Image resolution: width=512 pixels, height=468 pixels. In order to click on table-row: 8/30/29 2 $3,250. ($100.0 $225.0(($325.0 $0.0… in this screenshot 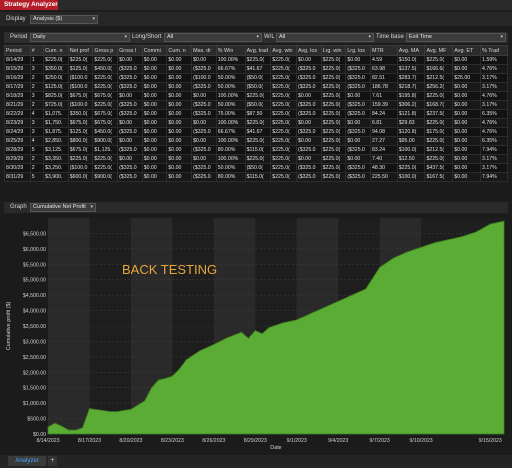, I will do `click(256, 168)`.